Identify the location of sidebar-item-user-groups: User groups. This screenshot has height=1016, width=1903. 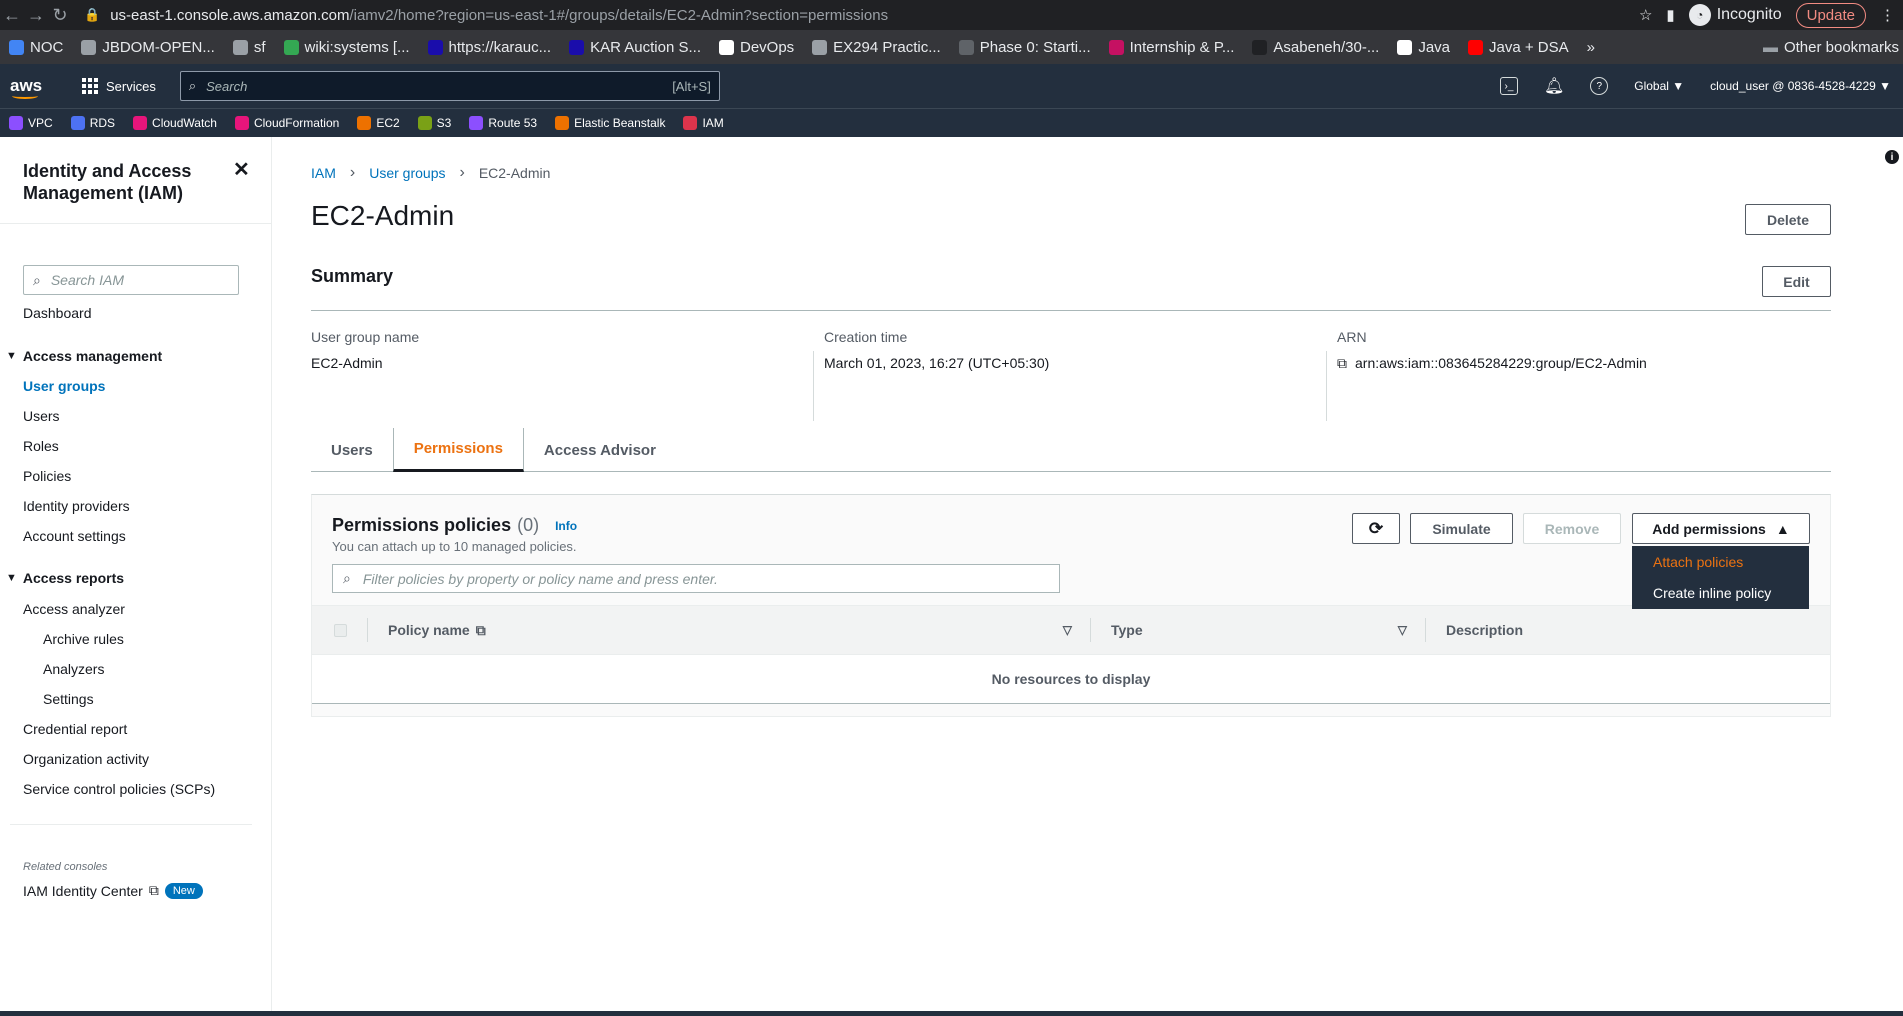
(64, 386).